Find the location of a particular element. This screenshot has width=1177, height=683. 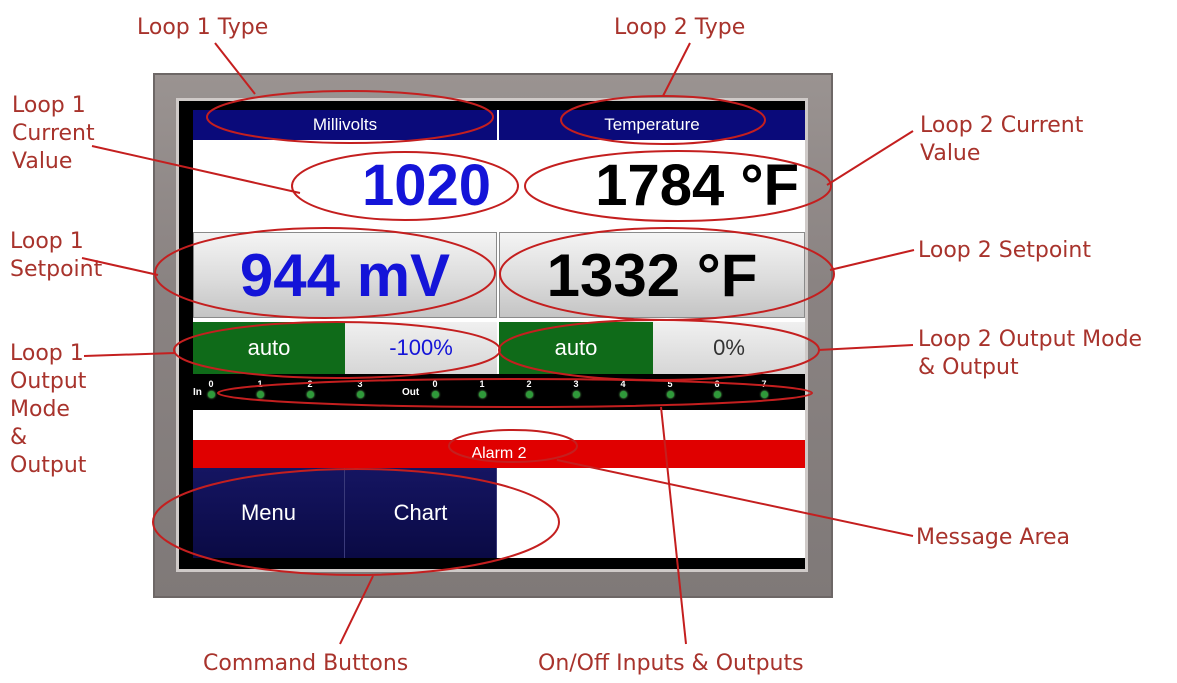

leader-loop1-setpoint is located at coordinates (120, 266).